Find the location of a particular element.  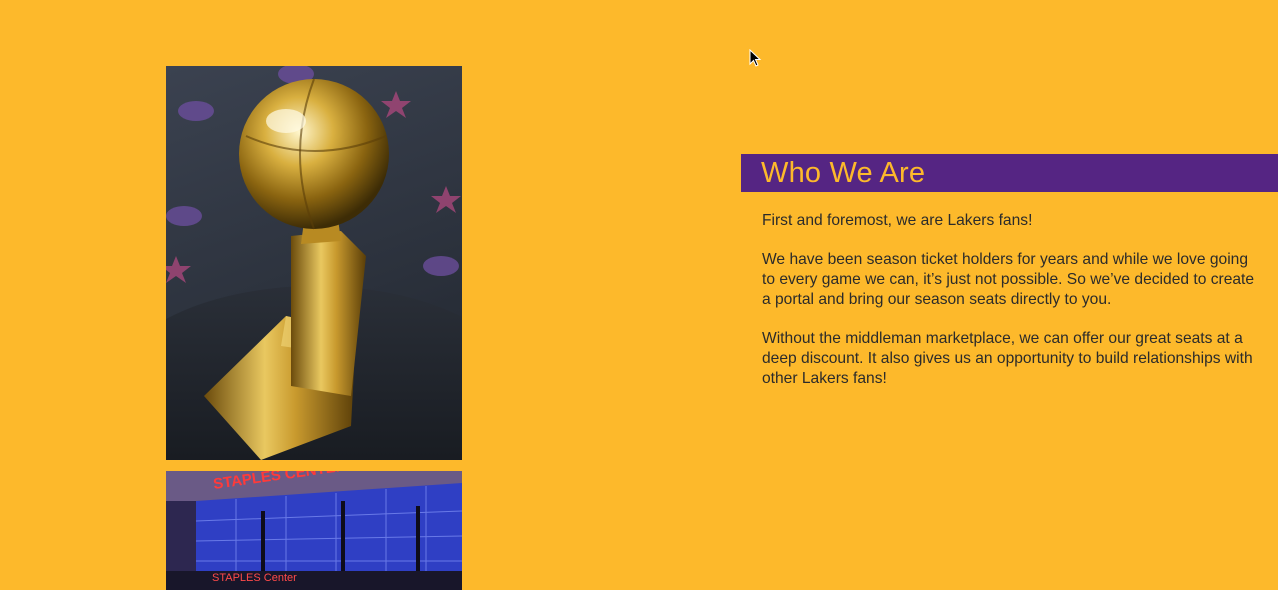

mouse-cursor-icon is located at coordinates (755, 58).